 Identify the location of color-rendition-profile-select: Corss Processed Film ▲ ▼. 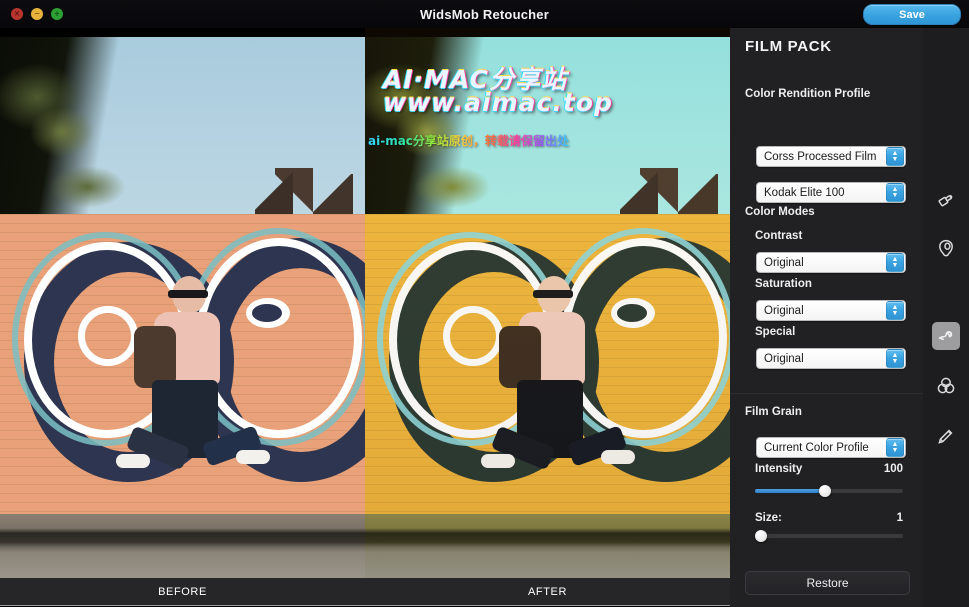
(831, 156).